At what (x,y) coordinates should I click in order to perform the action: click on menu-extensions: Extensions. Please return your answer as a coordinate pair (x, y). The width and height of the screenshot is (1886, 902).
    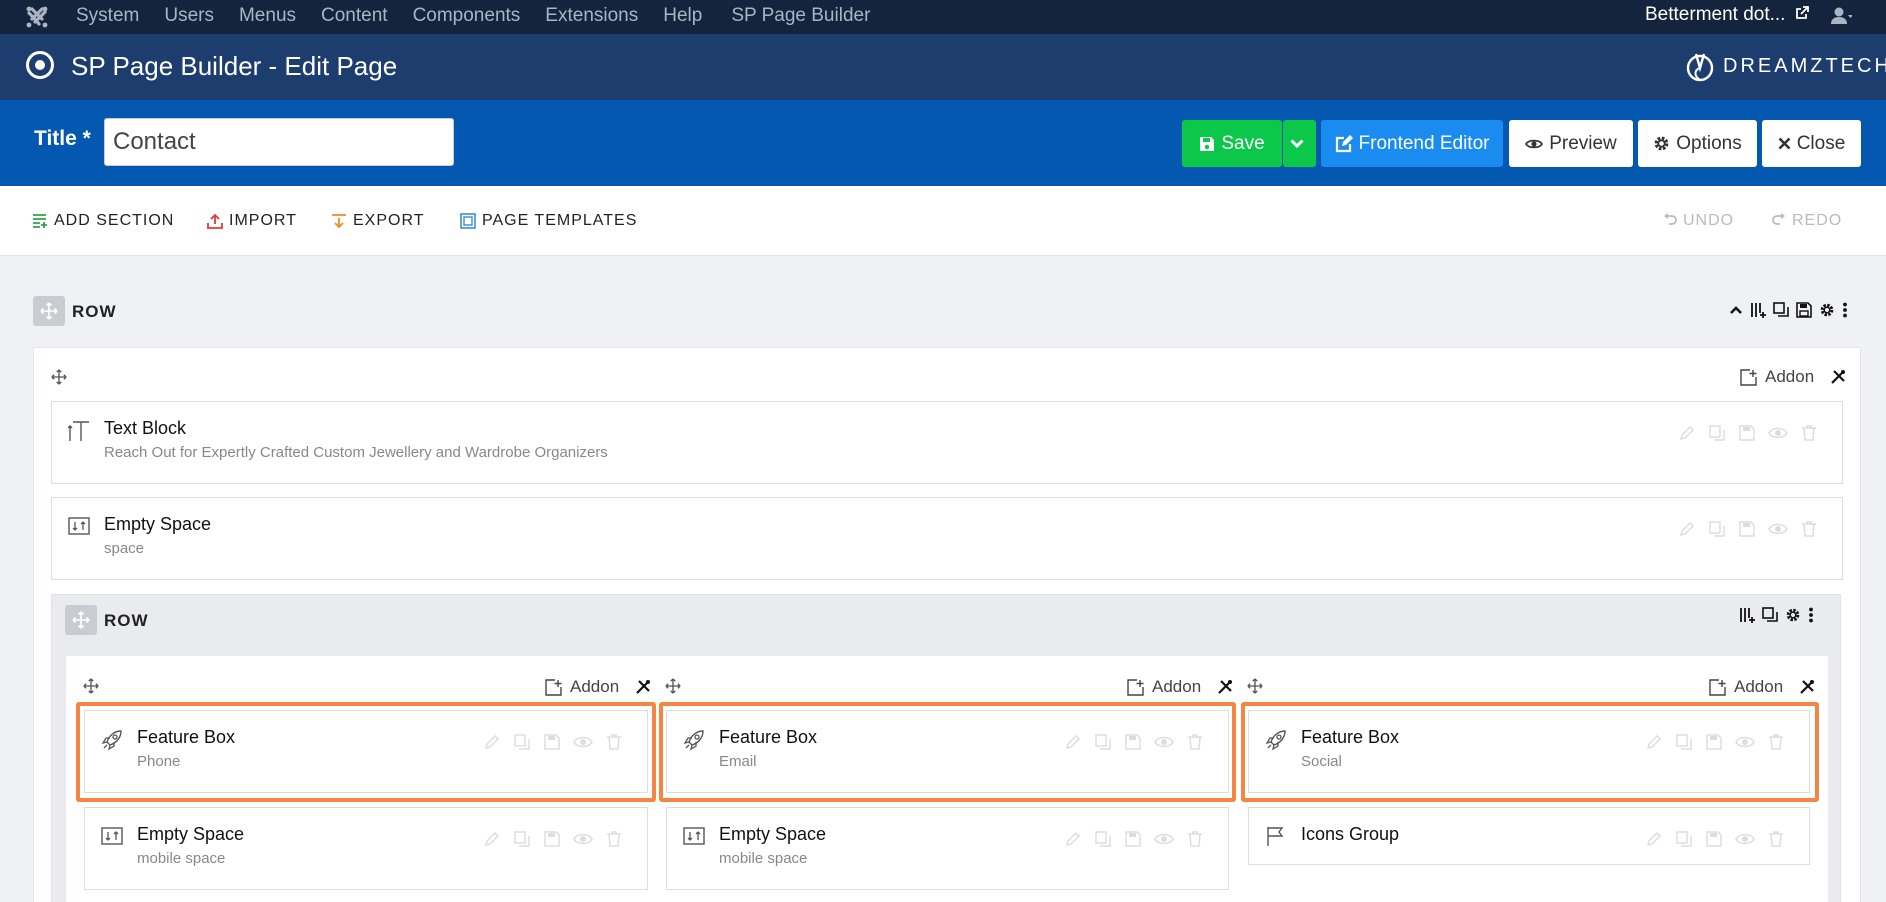
    Looking at the image, I should click on (591, 16).